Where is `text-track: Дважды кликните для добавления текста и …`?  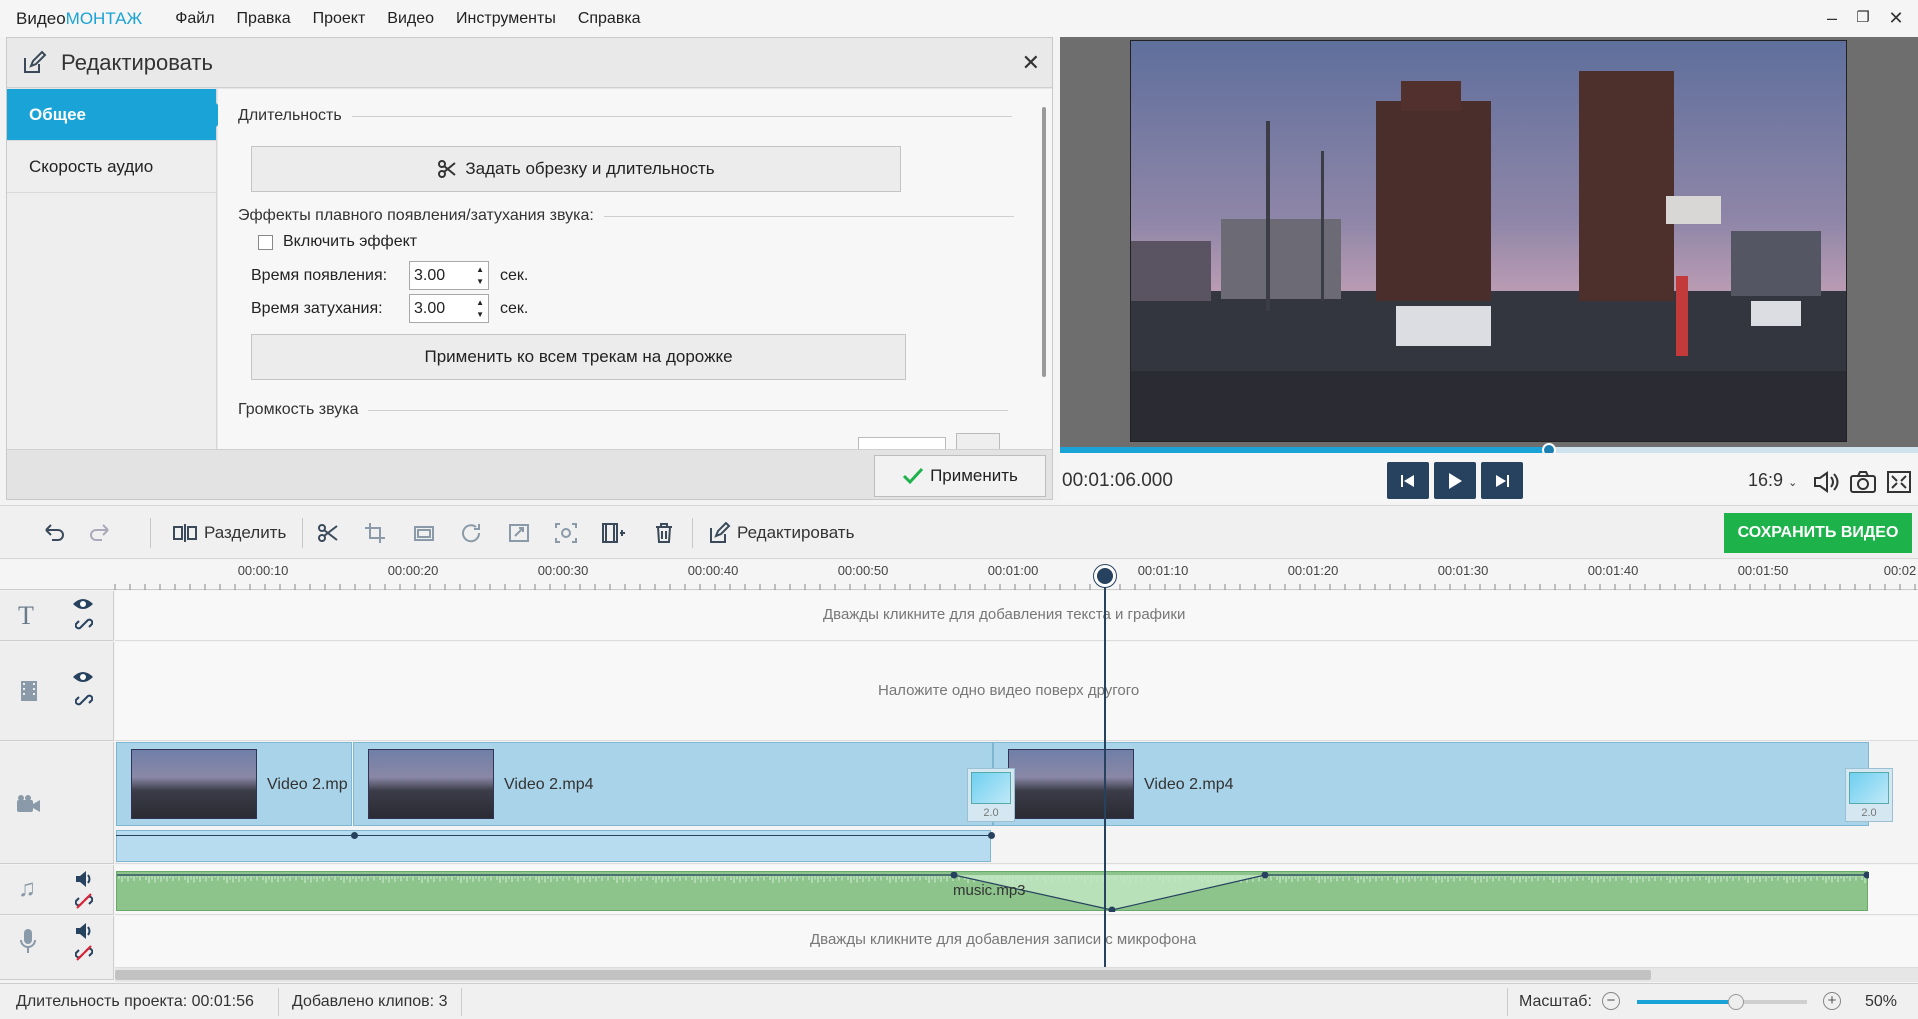
text-track: Дважды кликните для добавления текста и … is located at coordinates (1016, 616).